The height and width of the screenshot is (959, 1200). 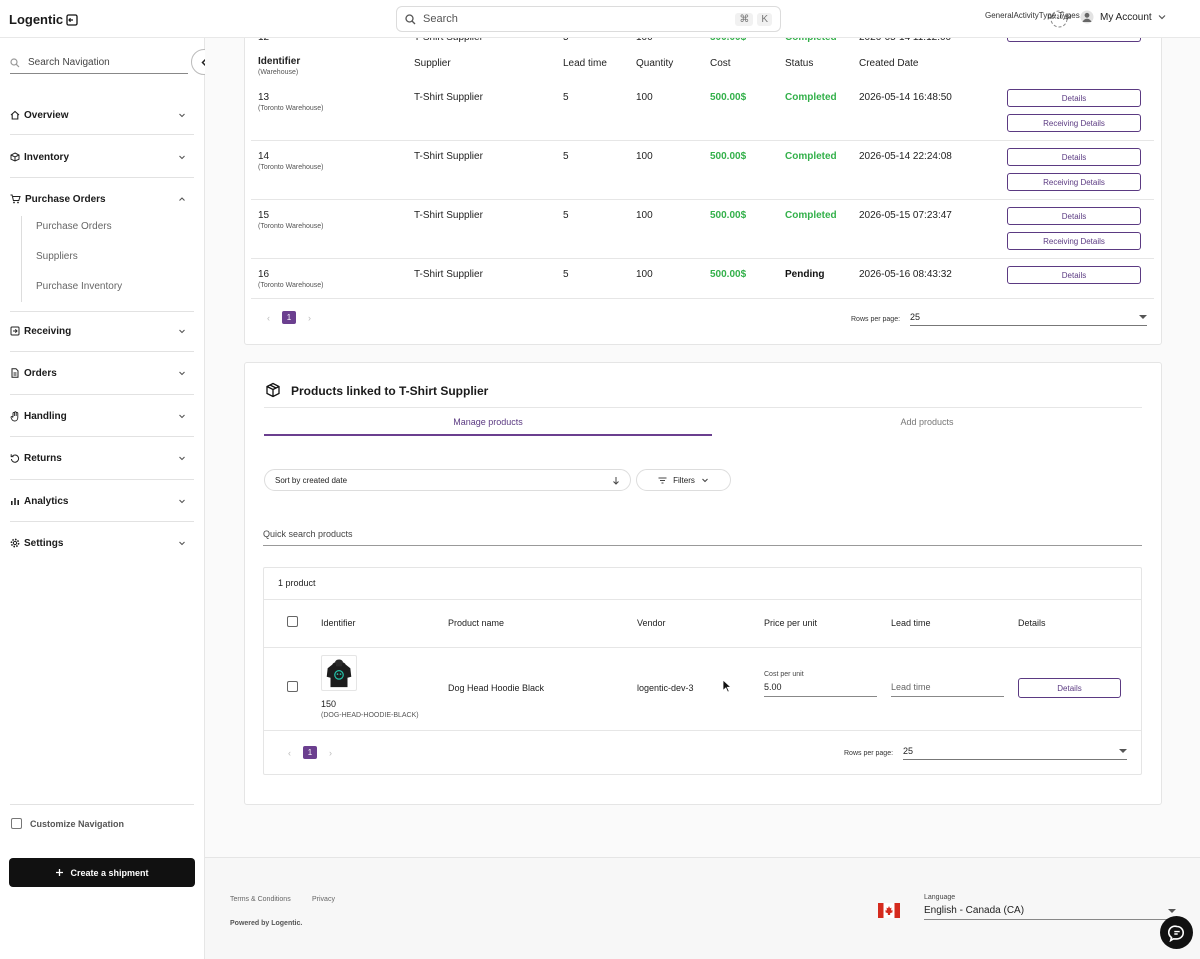 I want to click on quick-search-products-input: Quick search products, so click(x=702, y=537).